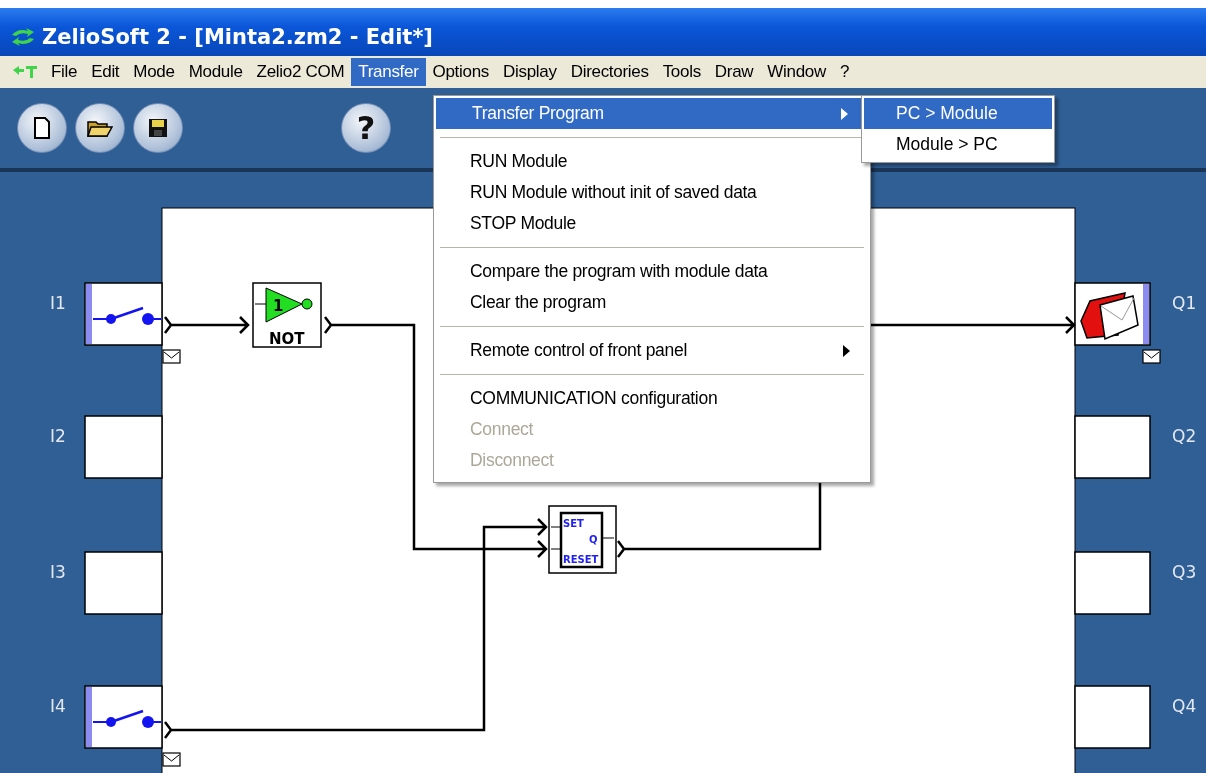  Describe the element at coordinates (652, 302) in the screenshot. I see `menu-item: Clear the program` at that location.